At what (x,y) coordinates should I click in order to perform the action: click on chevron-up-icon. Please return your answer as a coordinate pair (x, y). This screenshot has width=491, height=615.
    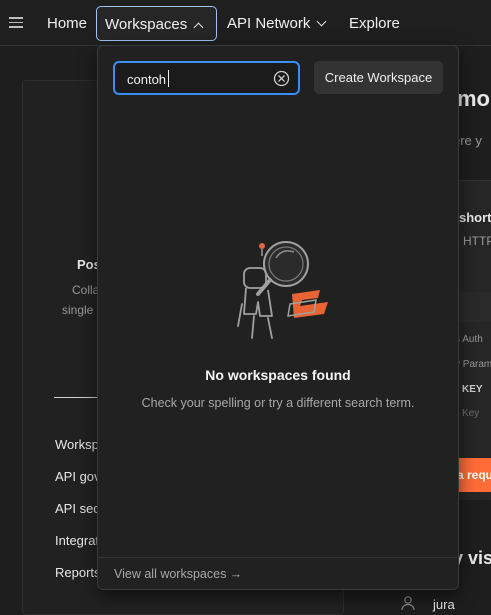
    Looking at the image, I should click on (198, 27).